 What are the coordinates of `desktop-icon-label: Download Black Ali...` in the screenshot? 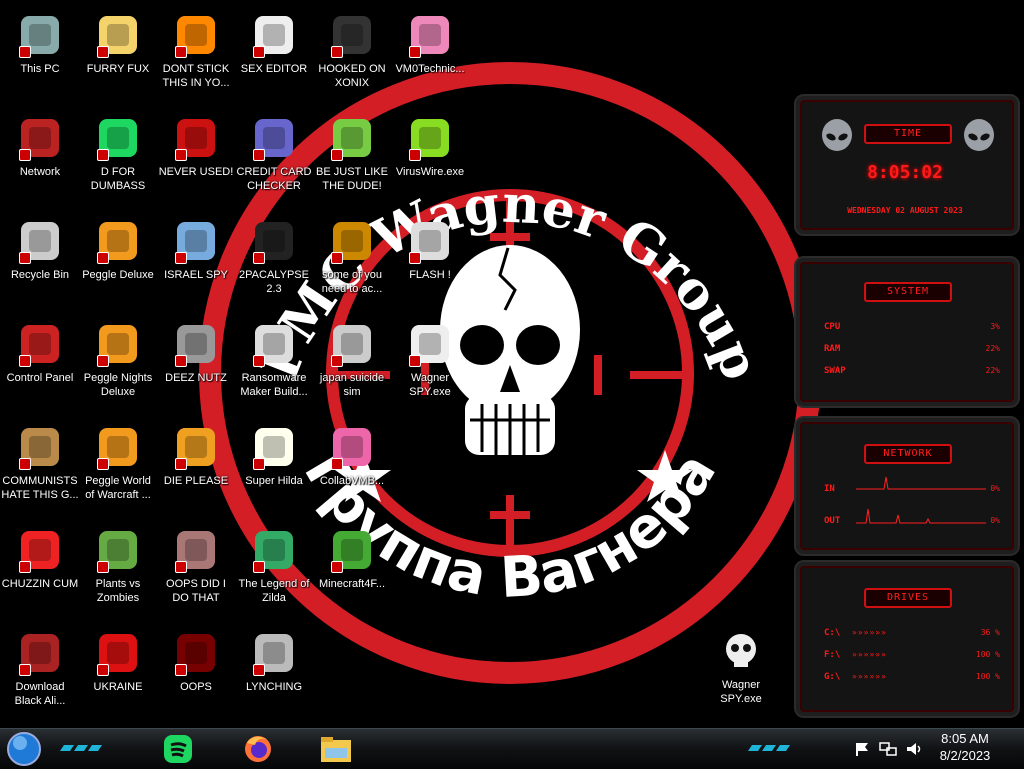 It's located at (40, 694).